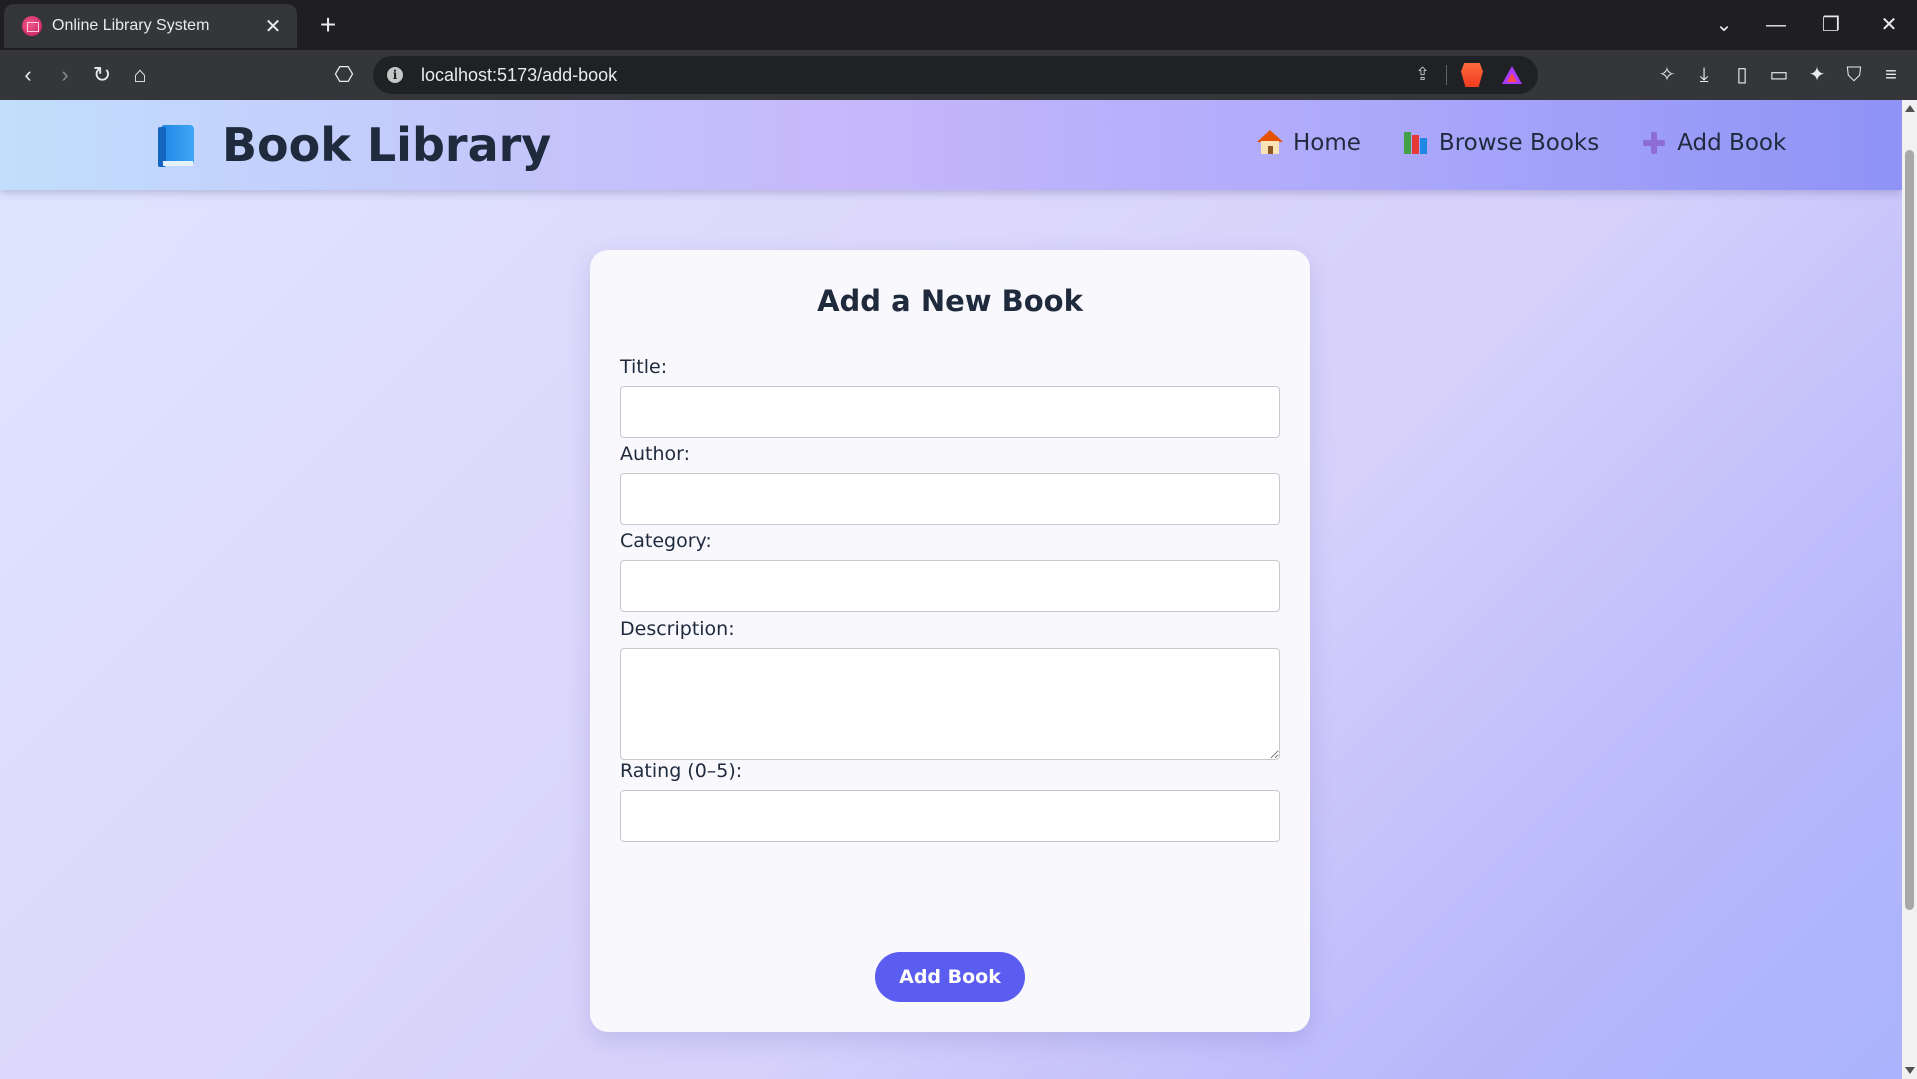  I want to click on site-header: Book Library Home Browse Books Add Book, so click(951, 145).